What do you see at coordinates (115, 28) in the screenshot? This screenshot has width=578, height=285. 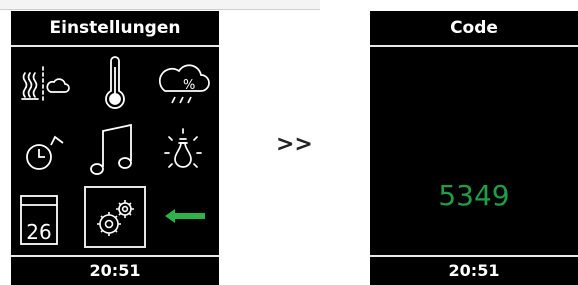 I see `settings-title: Einstellungen` at bounding box center [115, 28].